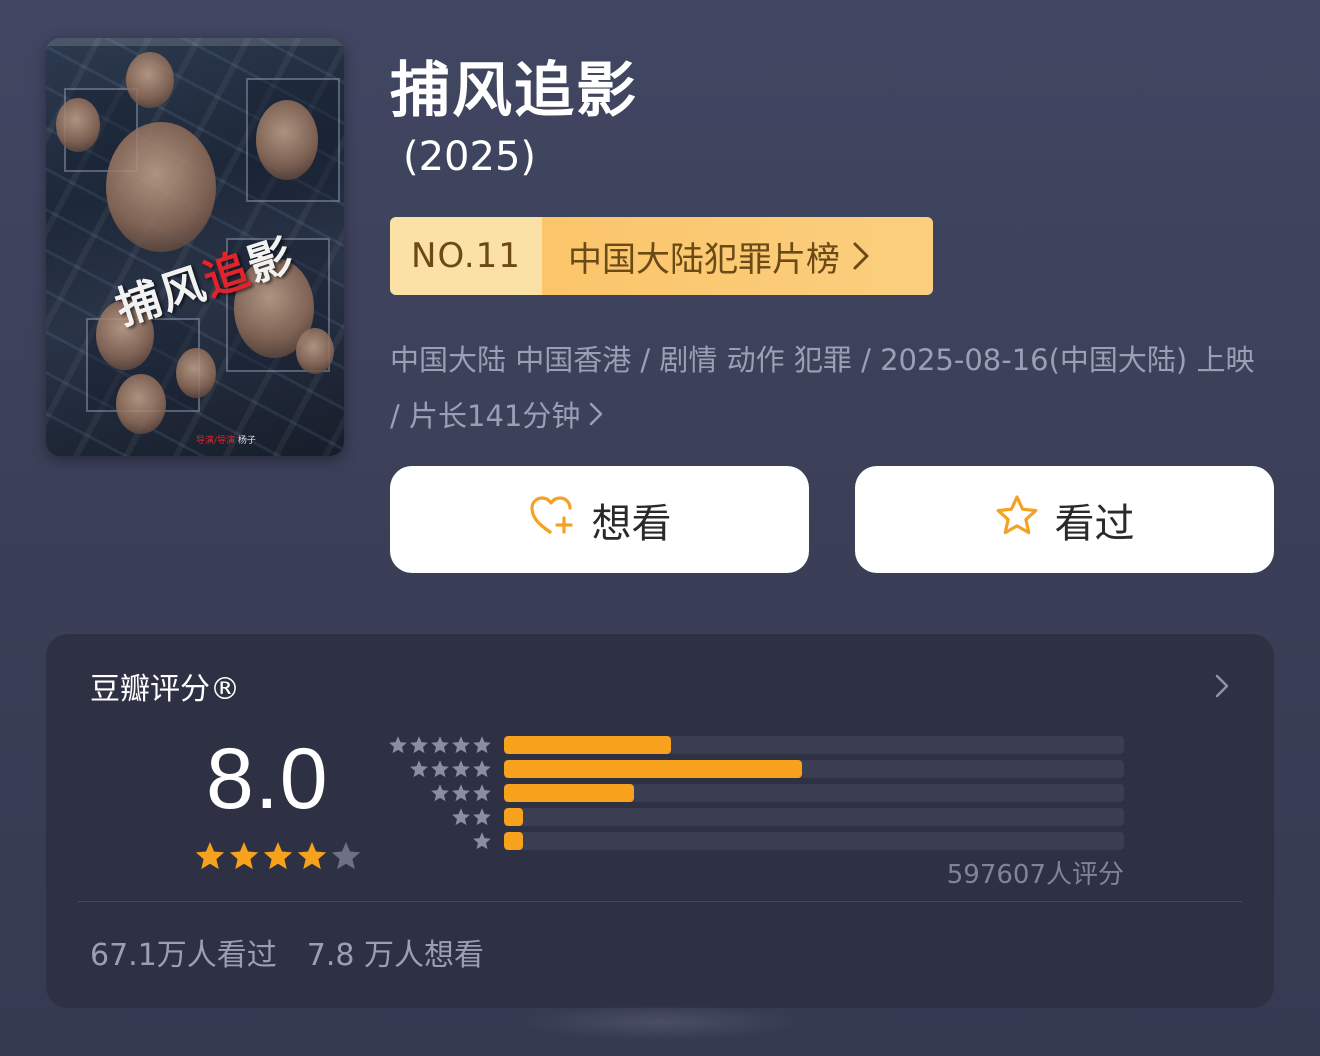 This screenshot has height=1056, width=1320. I want to click on want-to-watch-label: 想看, so click(631, 523).